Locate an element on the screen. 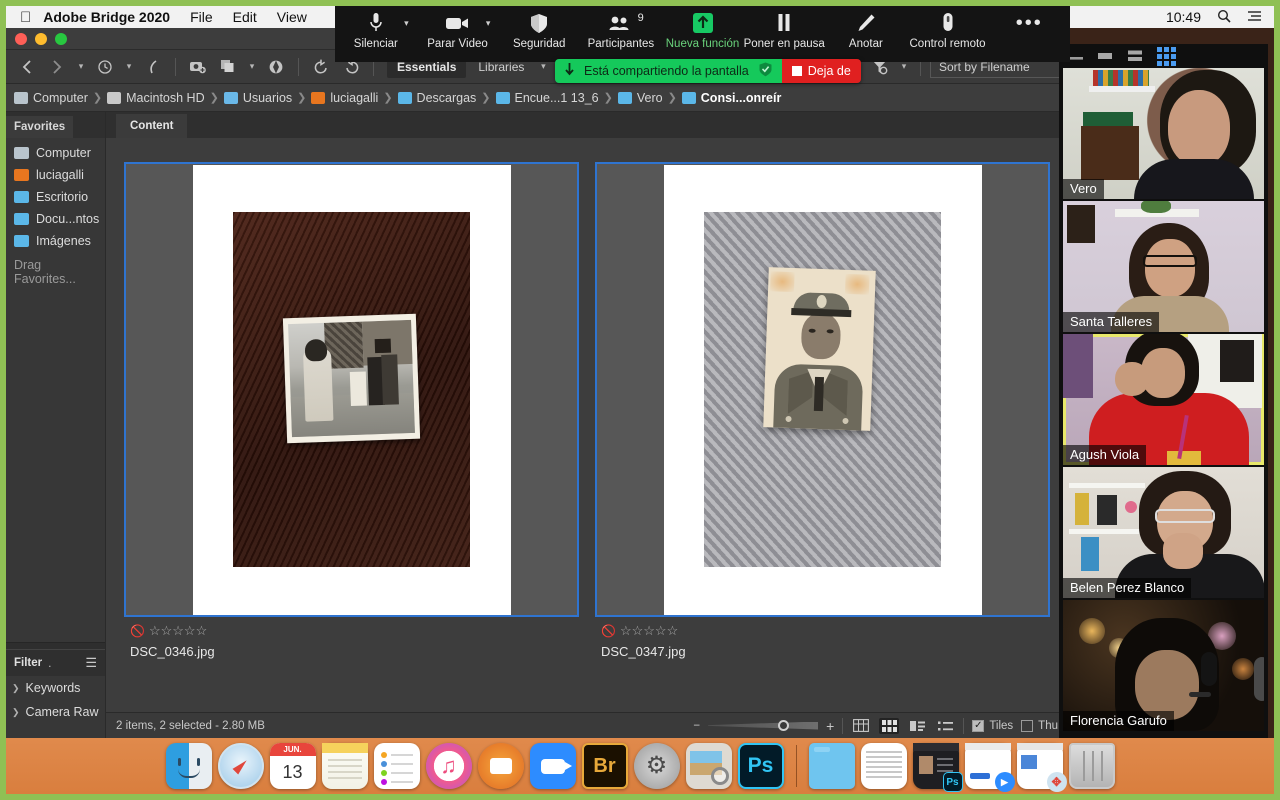 This screenshot has height=800, width=1280. tab-favorites: Favorites is located at coordinates (40, 127).